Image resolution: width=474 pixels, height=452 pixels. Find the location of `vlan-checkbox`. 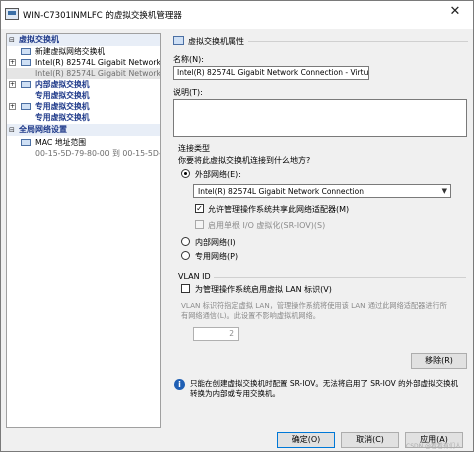

vlan-checkbox is located at coordinates (185, 288).